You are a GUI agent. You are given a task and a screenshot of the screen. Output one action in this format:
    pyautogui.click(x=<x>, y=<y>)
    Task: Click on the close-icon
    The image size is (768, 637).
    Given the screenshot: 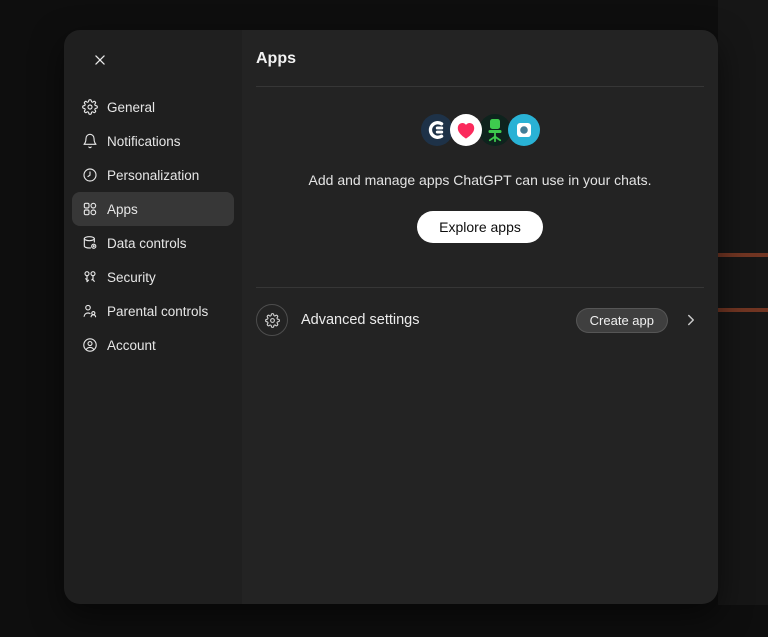 What is the action you would take?
    pyautogui.click(x=100, y=60)
    